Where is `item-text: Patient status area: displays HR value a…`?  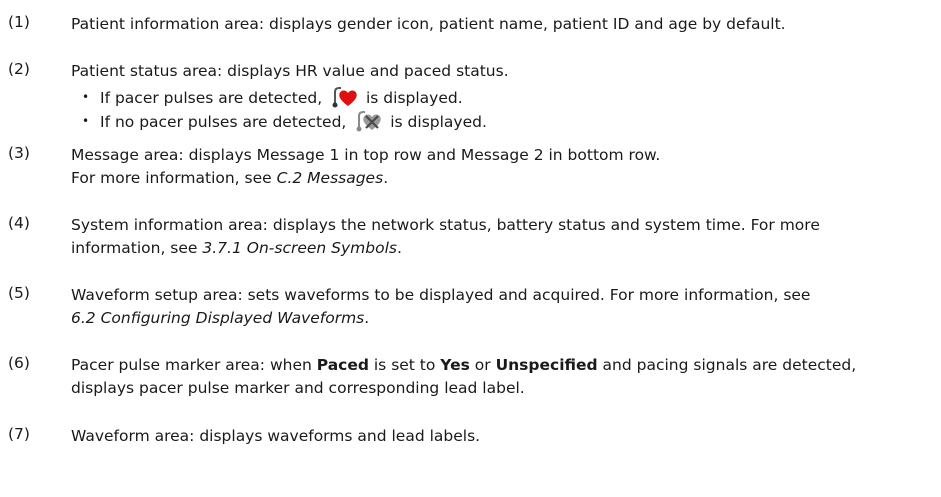 item-text: Patient status area: displays HR value a… is located at coordinates (290, 71).